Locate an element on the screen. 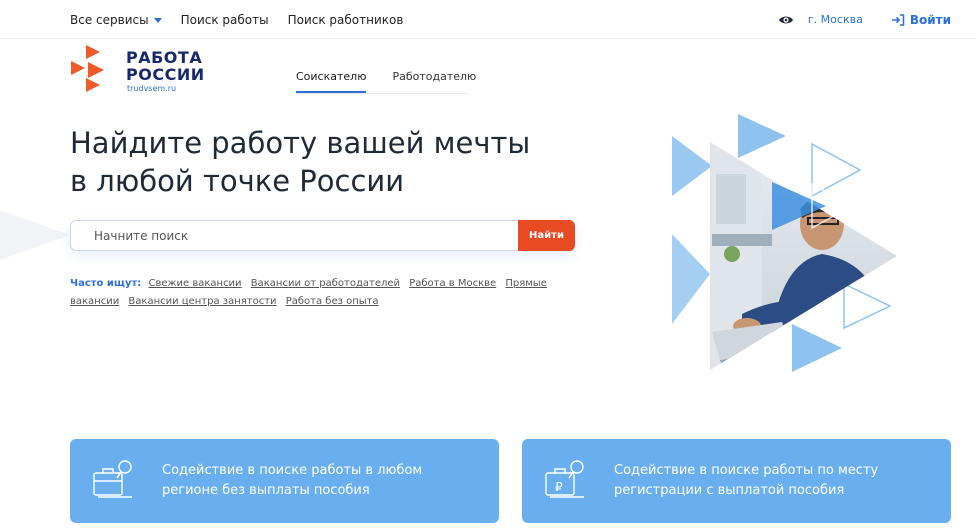 This screenshot has height=531, width=976. popular-link-fresh-vacancies: Свежие вакансии is located at coordinates (194, 283).